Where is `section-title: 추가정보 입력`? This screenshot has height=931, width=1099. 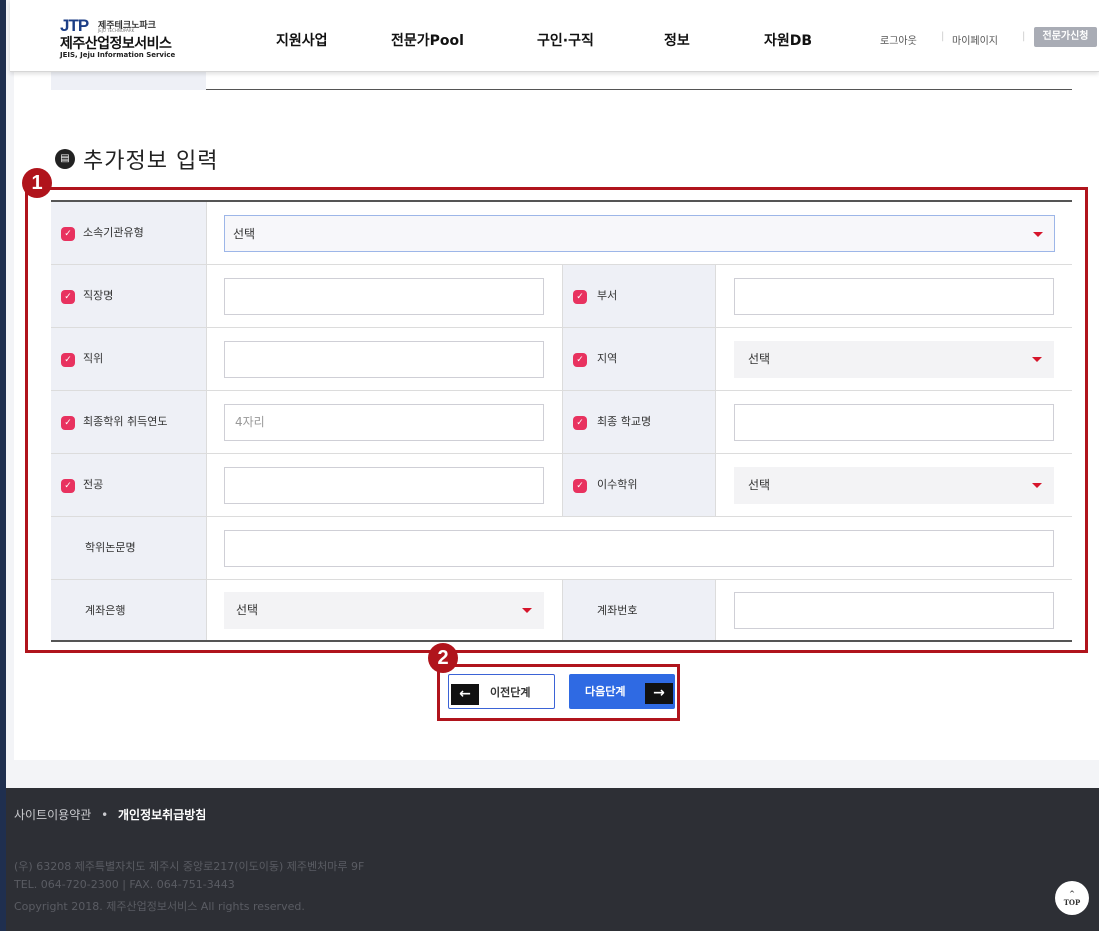 section-title: 추가정보 입력 is located at coordinates (151, 161).